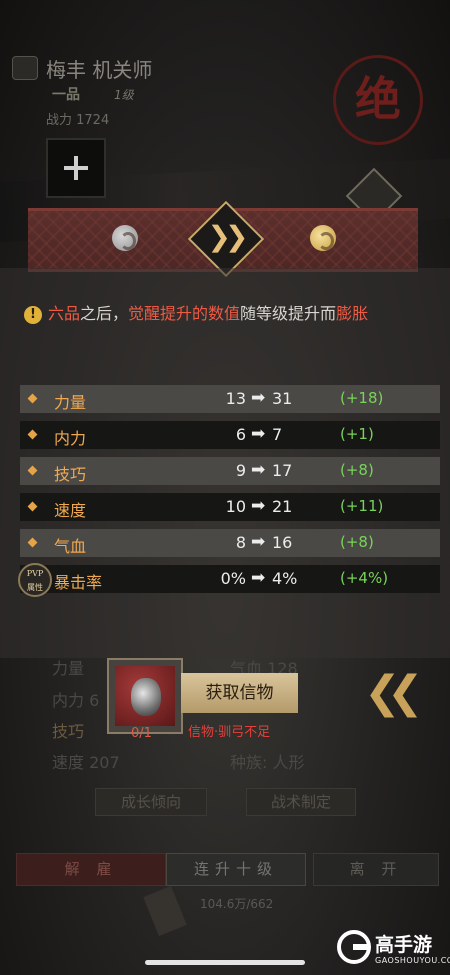 This screenshot has height=975, width=450. I want to click on notice-part: 之后，, so click(104, 313).